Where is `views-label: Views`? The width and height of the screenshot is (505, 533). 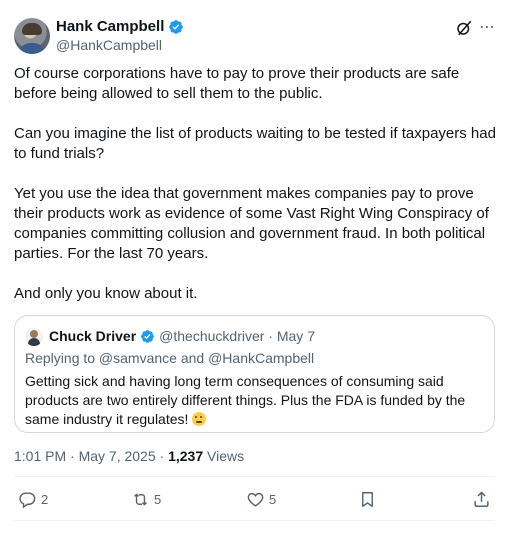 views-label: Views is located at coordinates (224, 456).